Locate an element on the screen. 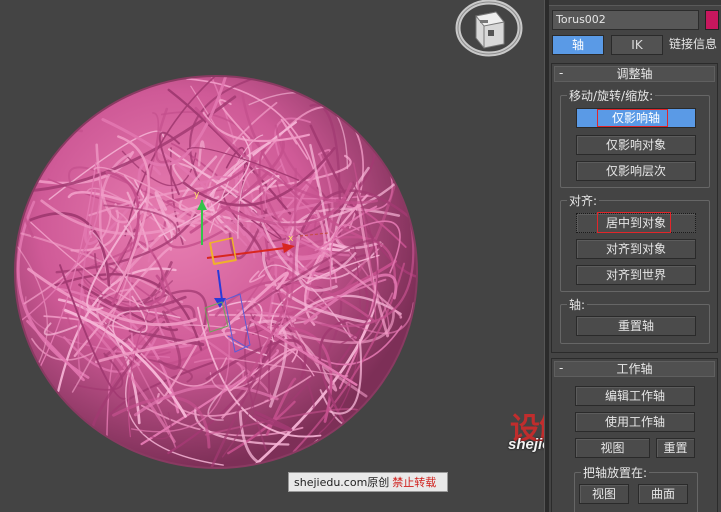 This screenshot has height=512, width=721. use-working-pivot-button: 使用工作轴 is located at coordinates (635, 422).